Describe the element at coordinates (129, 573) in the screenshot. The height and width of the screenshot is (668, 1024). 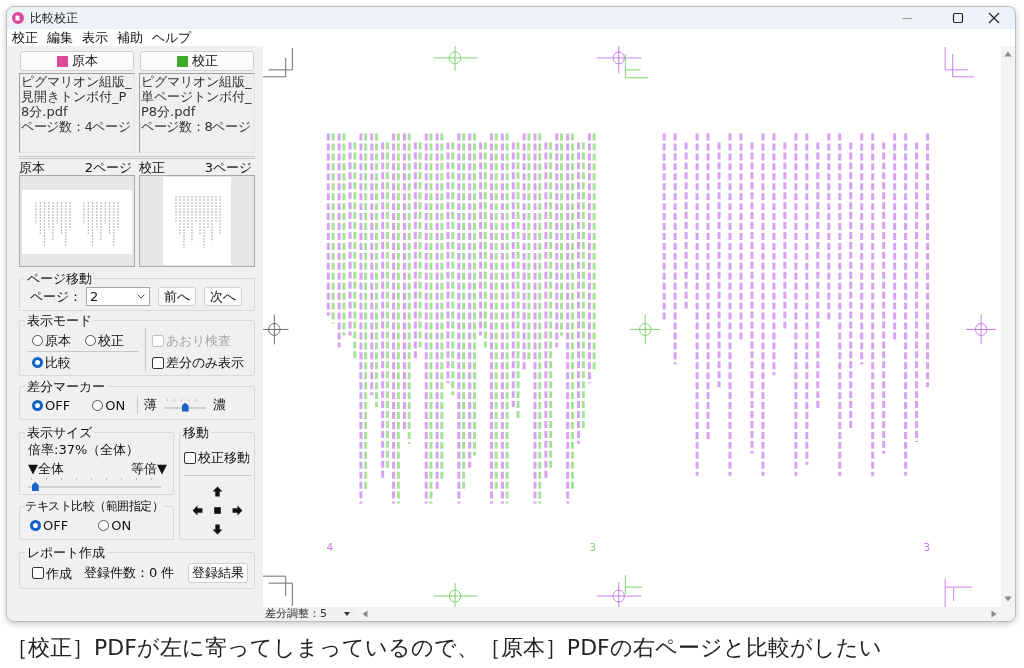
I see `registered-count: 登録件数：0 件` at that location.